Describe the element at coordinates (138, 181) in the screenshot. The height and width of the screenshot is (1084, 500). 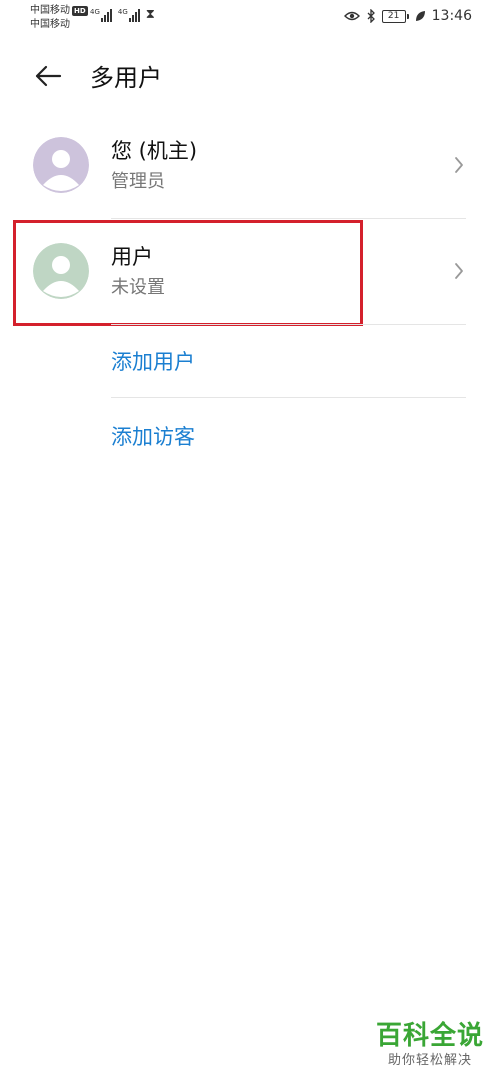
I see `user-role: 管理员` at that location.